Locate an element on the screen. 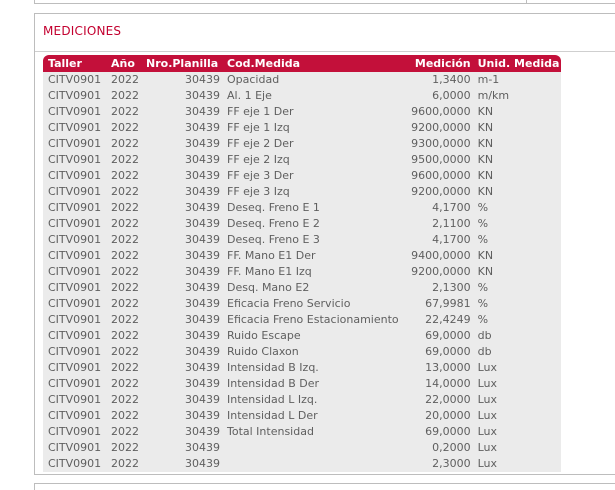 This screenshot has width=615, height=490. column-header-nro-planilla: Nro.Planilla is located at coordinates (181, 63).